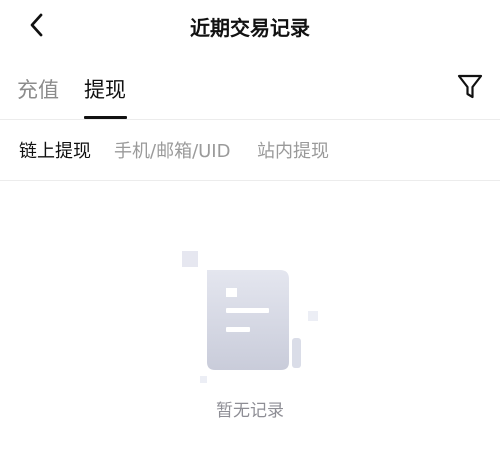 Image resolution: width=500 pixels, height=457 pixels. I want to click on withdraw-type-tabs: 链上提现 手机/邮箱/UID 站内提现, so click(250, 151).